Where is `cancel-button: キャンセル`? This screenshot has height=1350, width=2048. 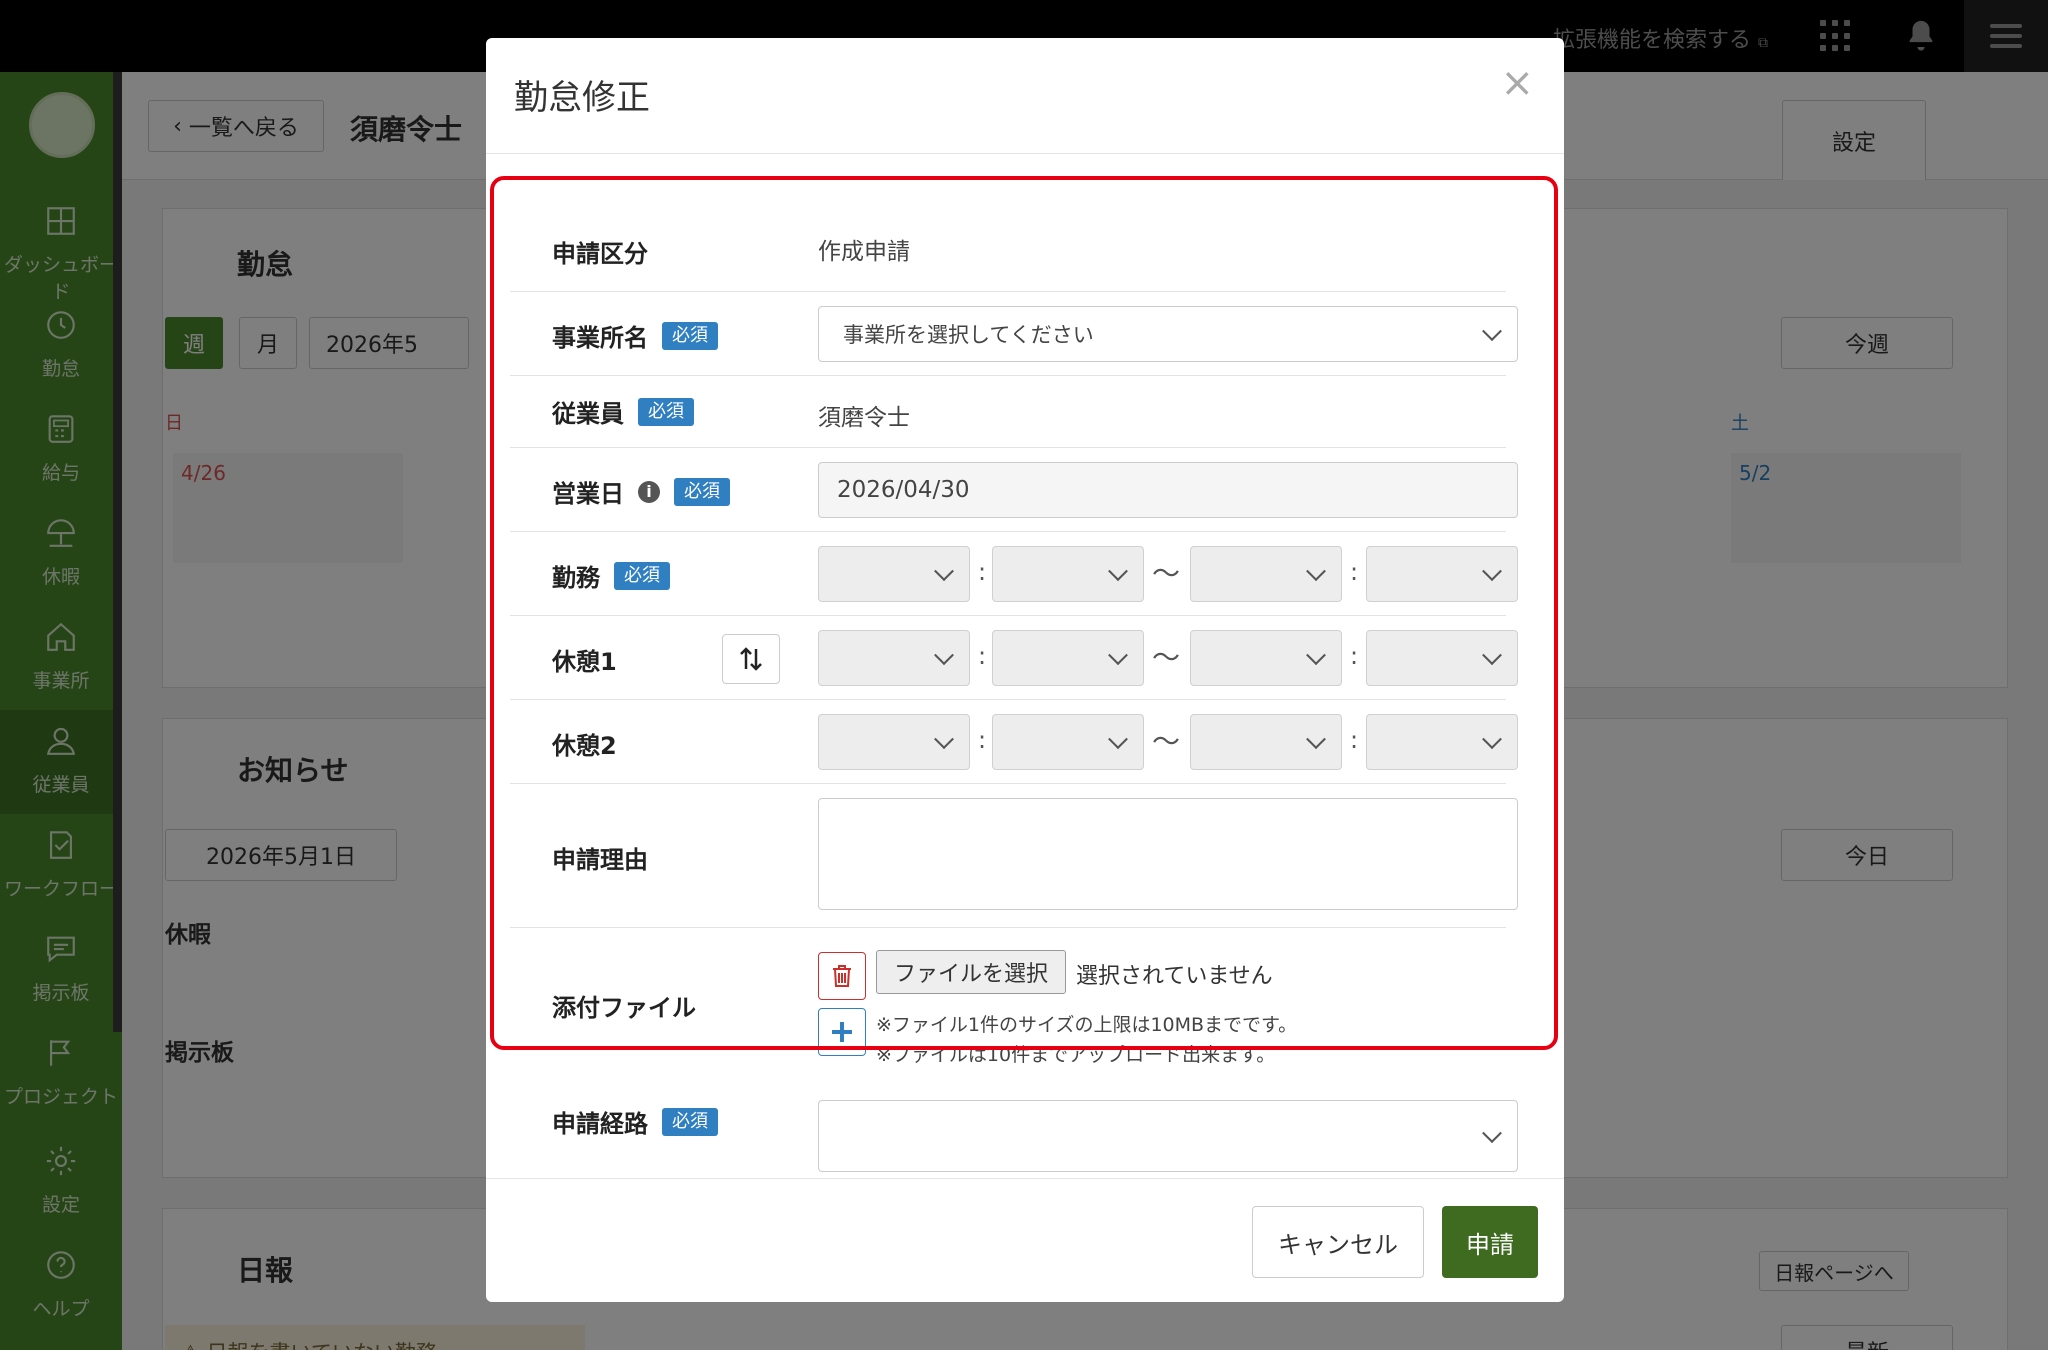
cancel-button: キャンセル is located at coordinates (1338, 1242).